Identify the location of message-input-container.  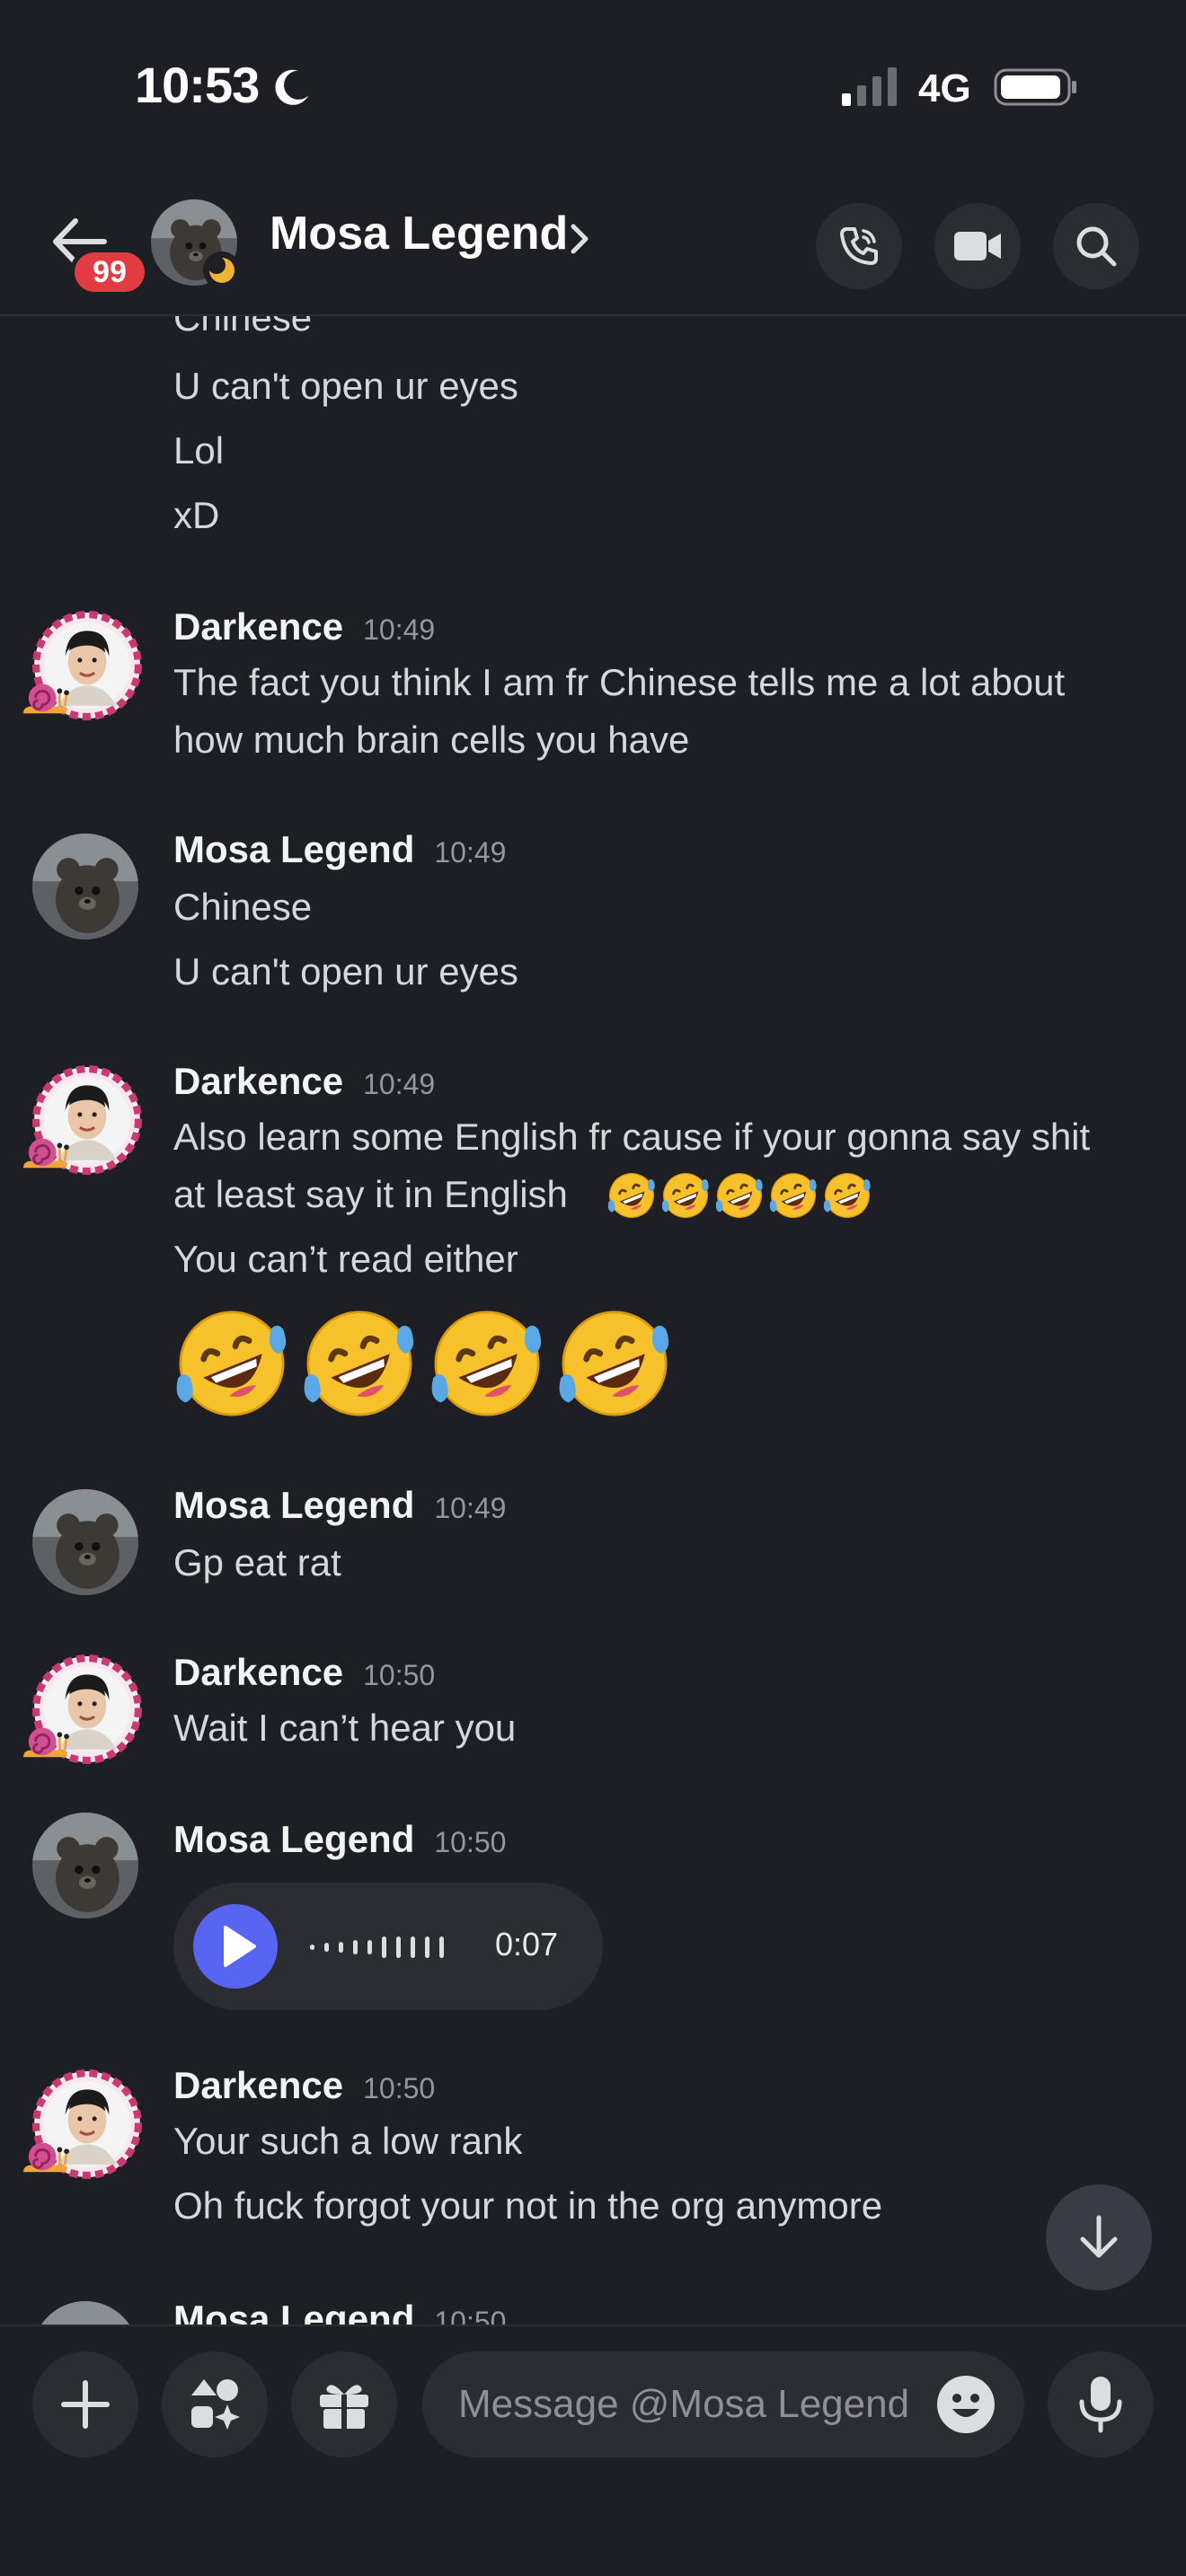
(723, 2404).